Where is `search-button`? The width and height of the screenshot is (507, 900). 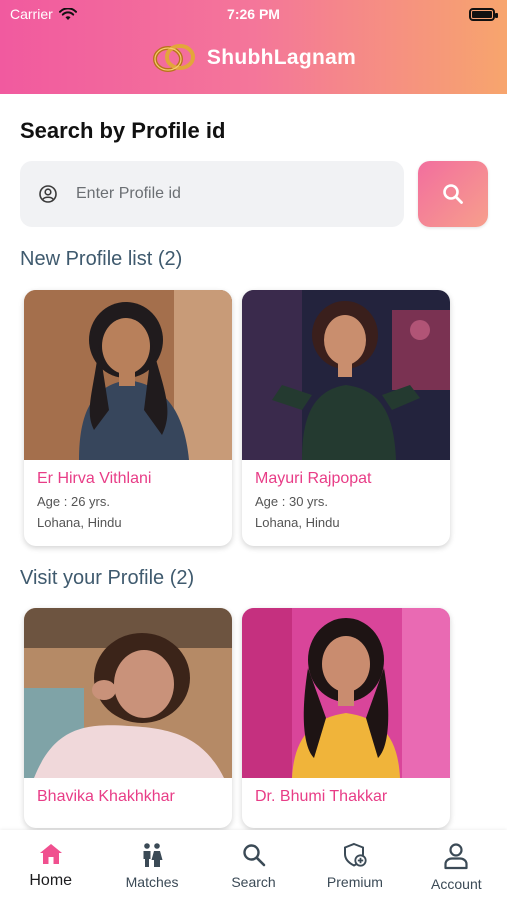
search-button is located at coordinates (453, 194).